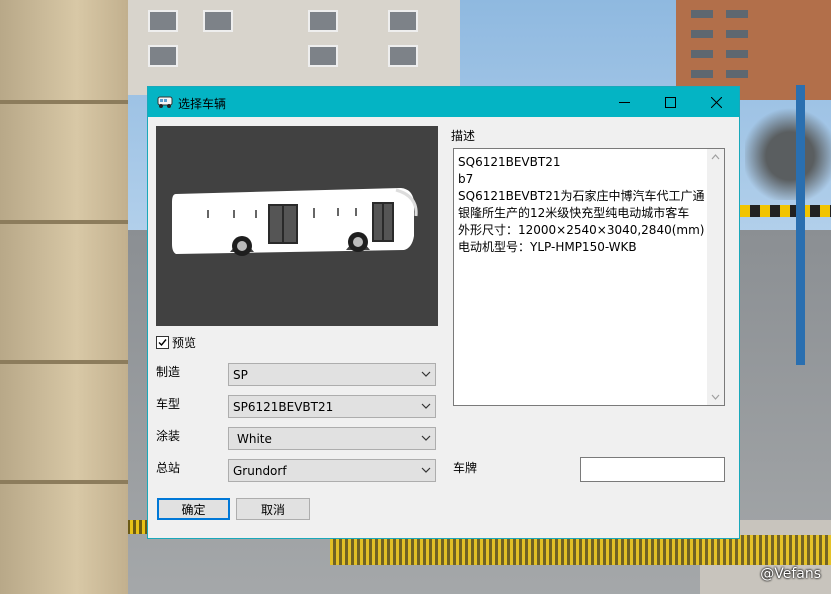 This screenshot has width=831, height=594. Describe the element at coordinates (240, 375) in the screenshot. I see `make-dropdown-value: SP` at that location.